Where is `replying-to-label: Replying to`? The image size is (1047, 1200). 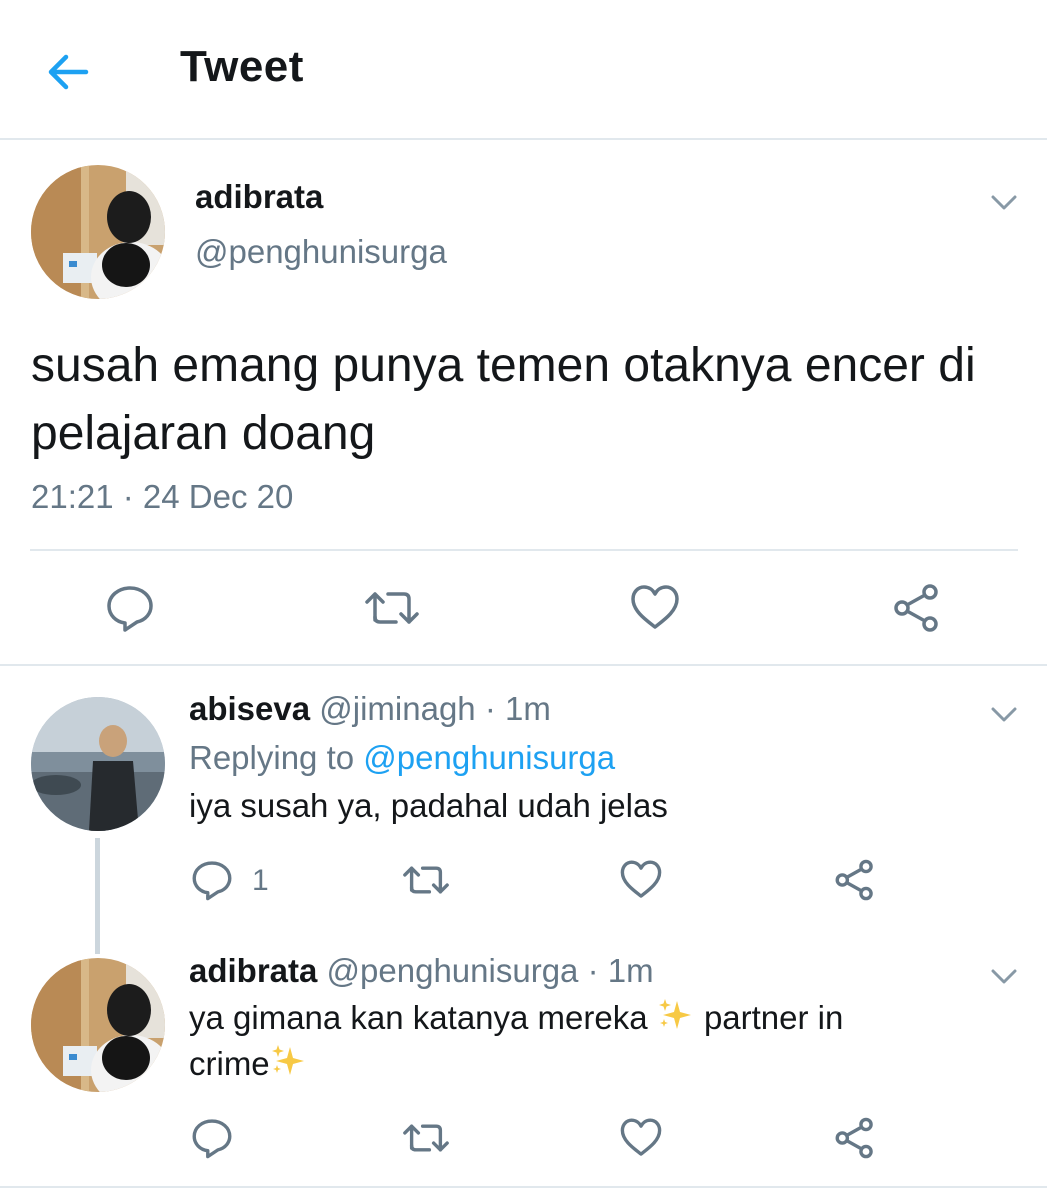 replying-to-label: Replying to is located at coordinates (272, 757).